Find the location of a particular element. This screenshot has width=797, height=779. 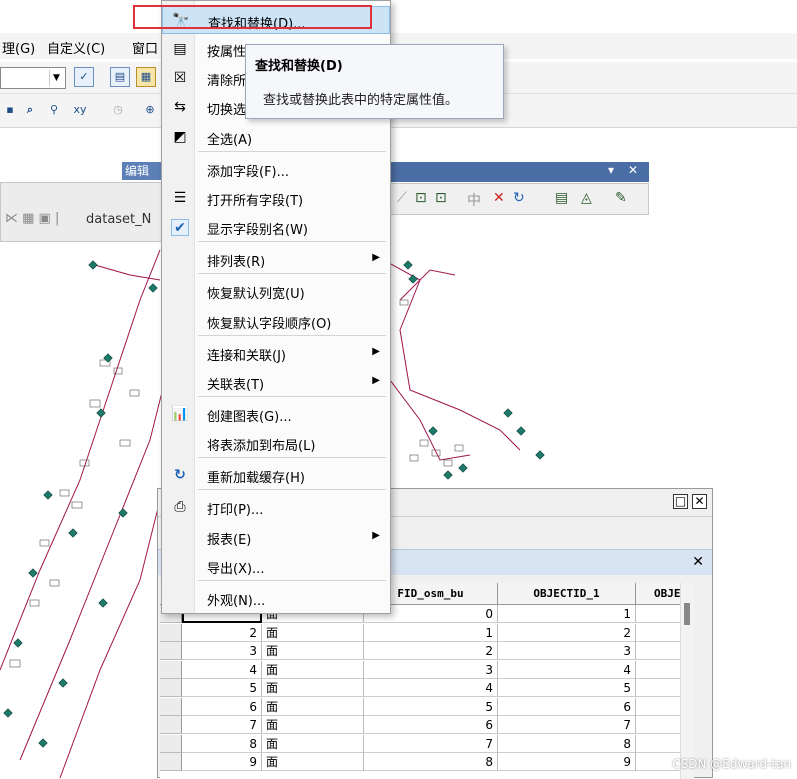

chevron-down-icon: ▼ is located at coordinates (56, 78).